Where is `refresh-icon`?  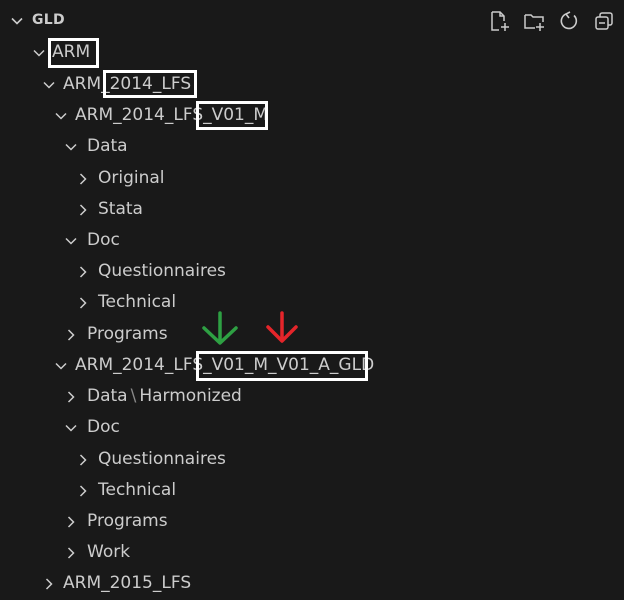 refresh-icon is located at coordinates (569, 21).